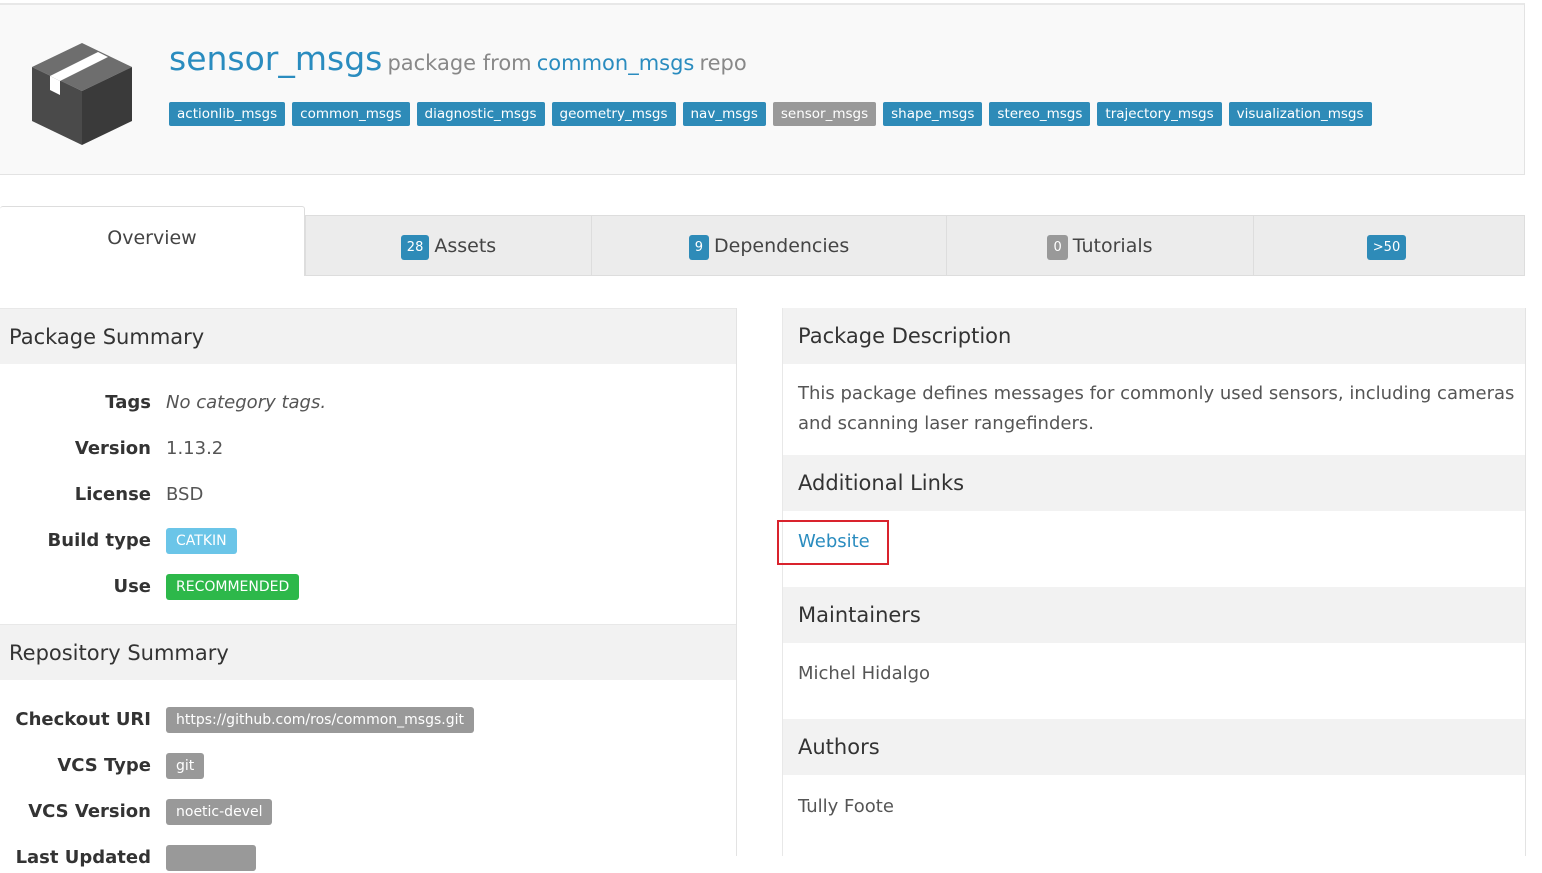 This screenshot has width=1542, height=873. I want to click on tutorials-count-badge: 0, so click(1057, 247).